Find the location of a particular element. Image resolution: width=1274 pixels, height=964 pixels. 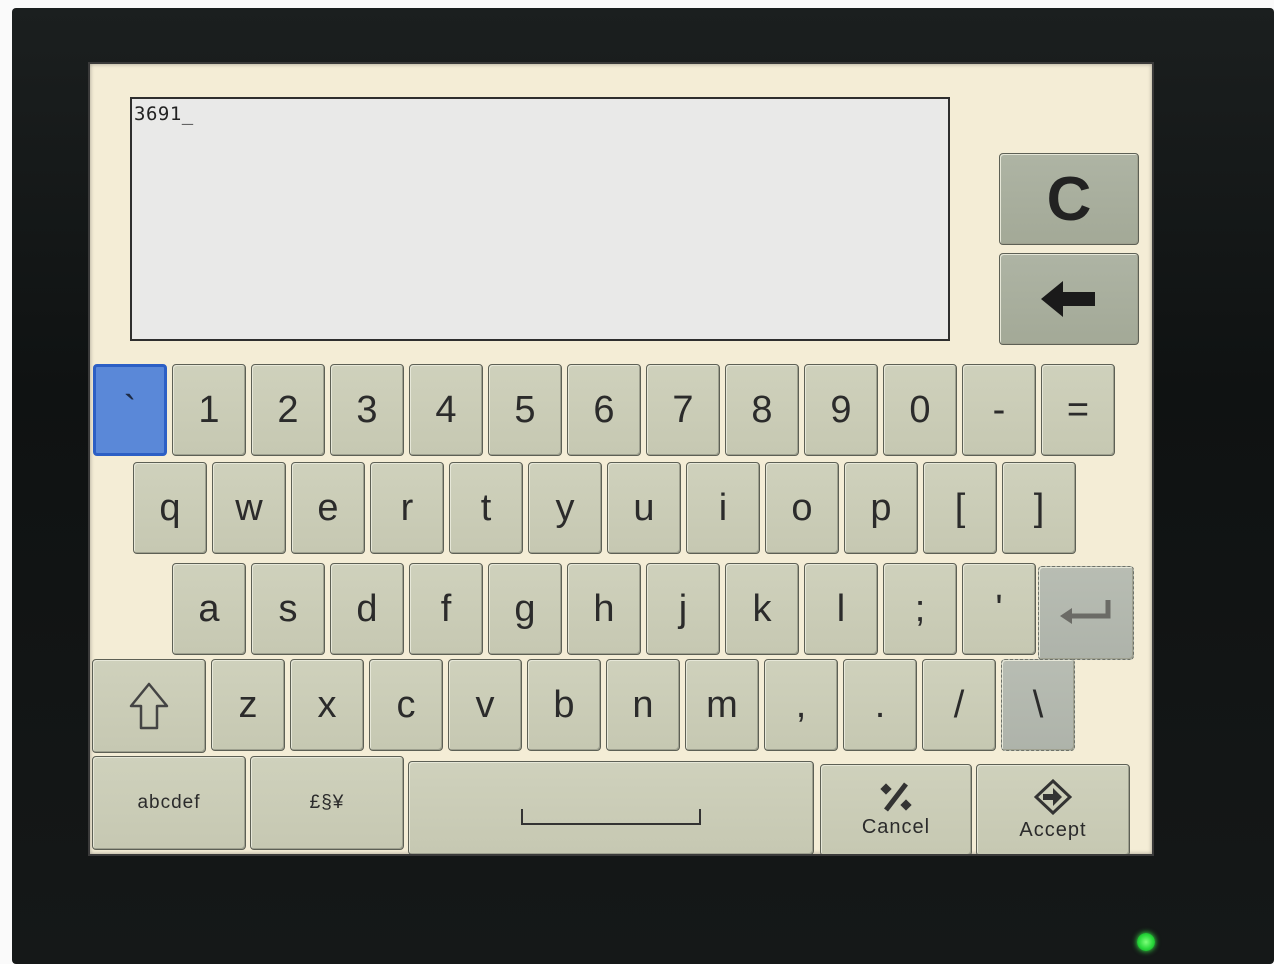

key-label: g is located at coordinates (525, 608).